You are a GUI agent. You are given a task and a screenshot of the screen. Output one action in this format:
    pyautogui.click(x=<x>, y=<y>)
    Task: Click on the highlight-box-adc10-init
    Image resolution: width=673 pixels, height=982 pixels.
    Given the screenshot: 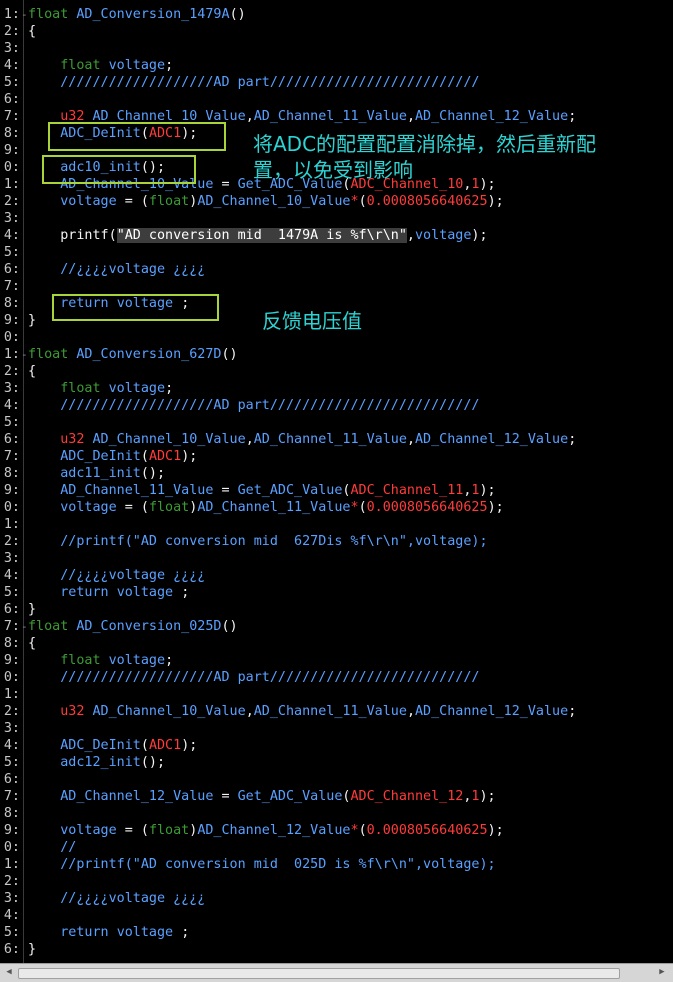 What is the action you would take?
    pyautogui.click(x=119, y=169)
    